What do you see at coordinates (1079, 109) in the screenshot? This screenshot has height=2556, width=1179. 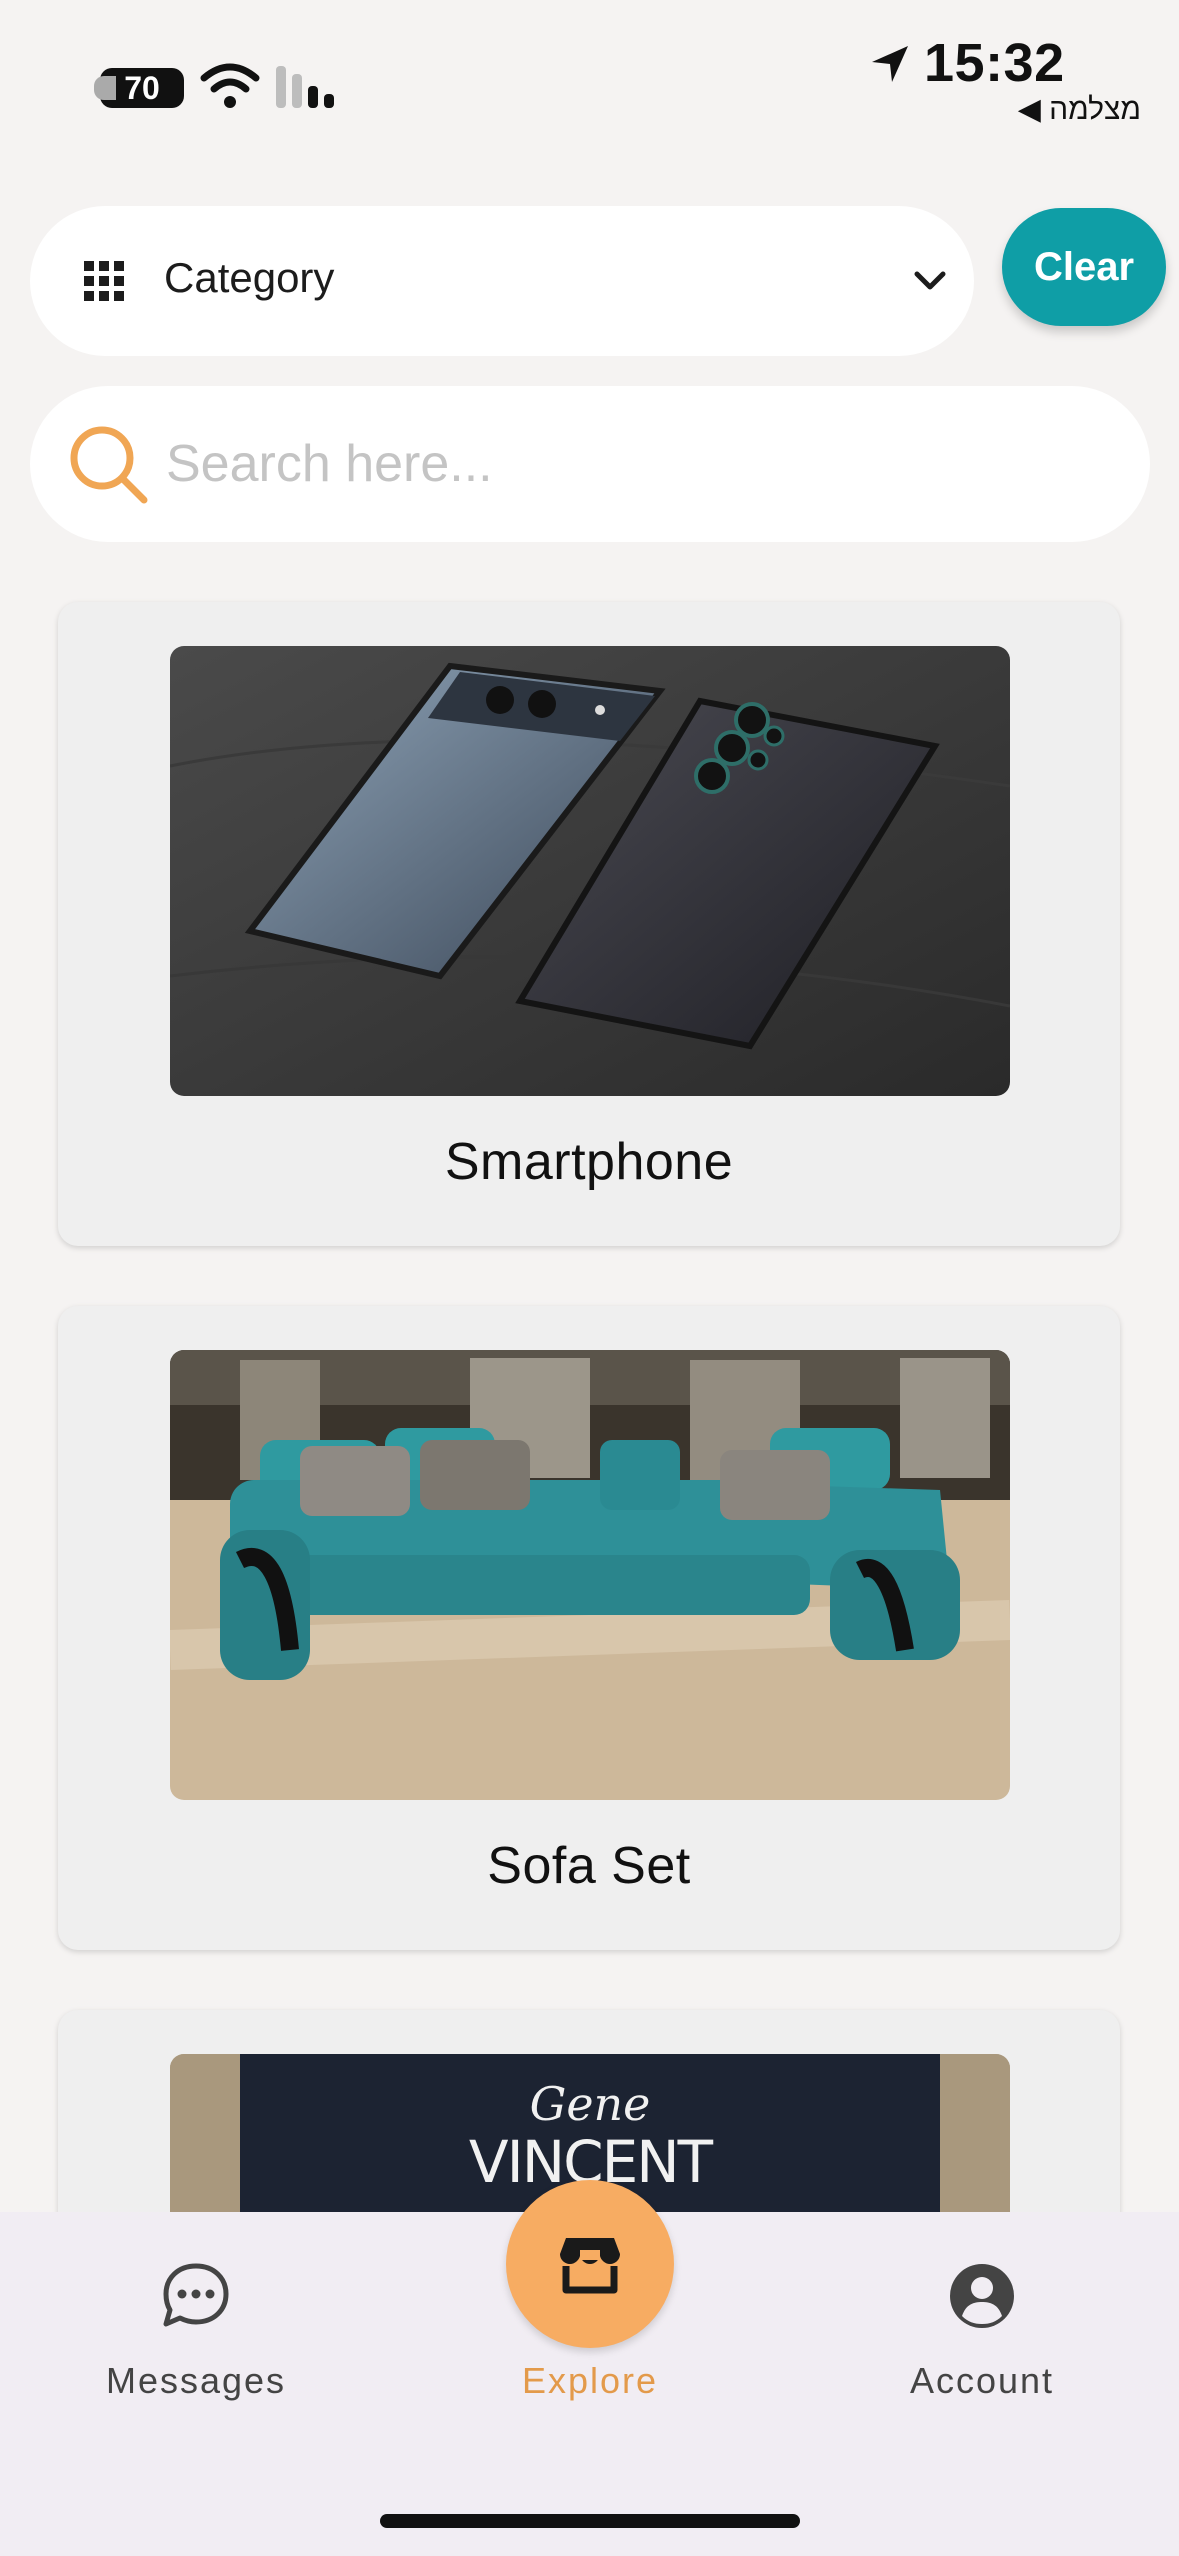 I see `back-to-app-link: מצלמה ◀` at bounding box center [1079, 109].